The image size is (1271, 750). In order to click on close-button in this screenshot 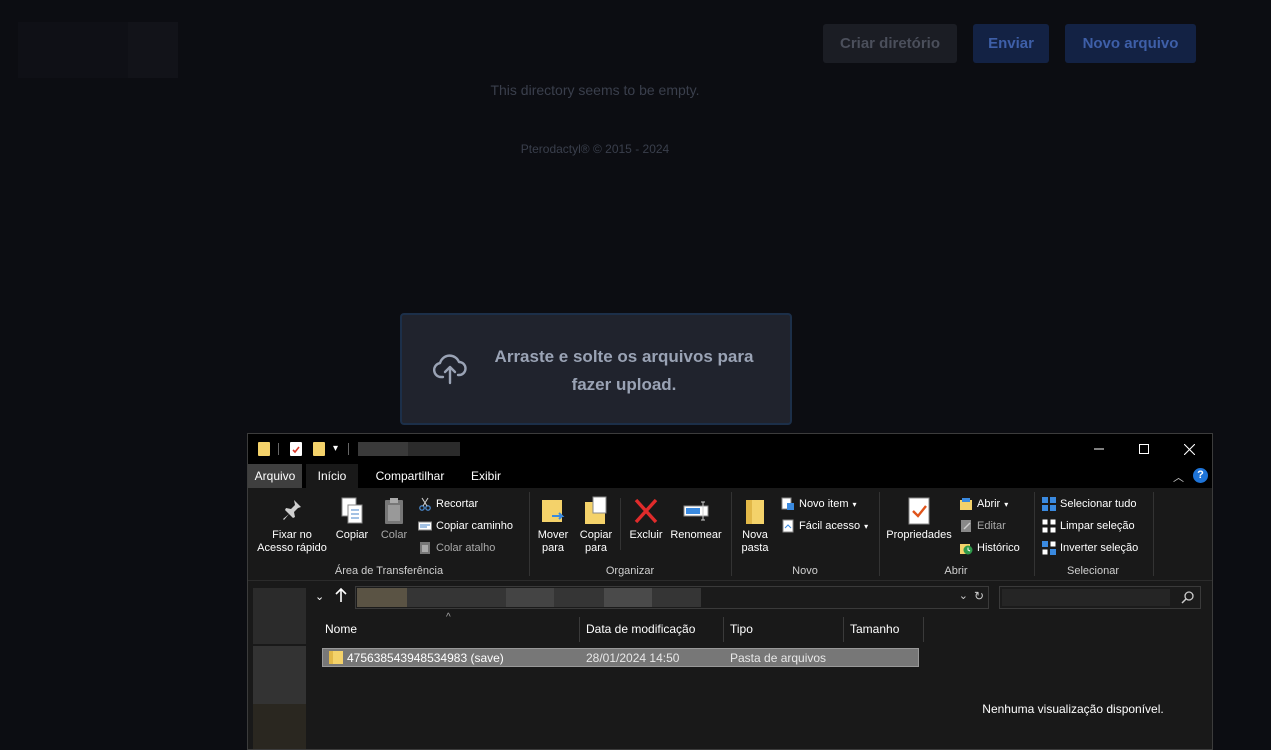, I will do `click(1189, 449)`.